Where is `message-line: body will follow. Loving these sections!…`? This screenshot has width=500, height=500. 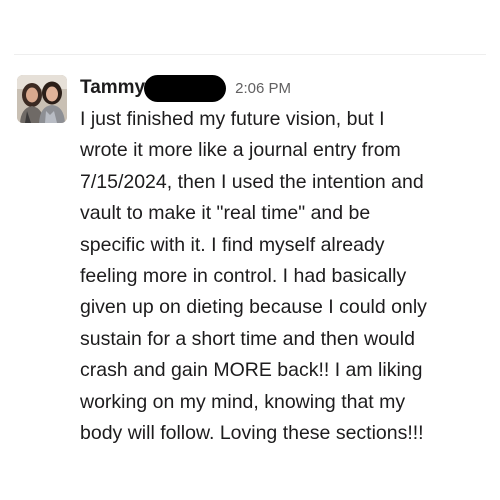
message-line: body will follow. Loving these sections!… is located at coordinates (252, 433).